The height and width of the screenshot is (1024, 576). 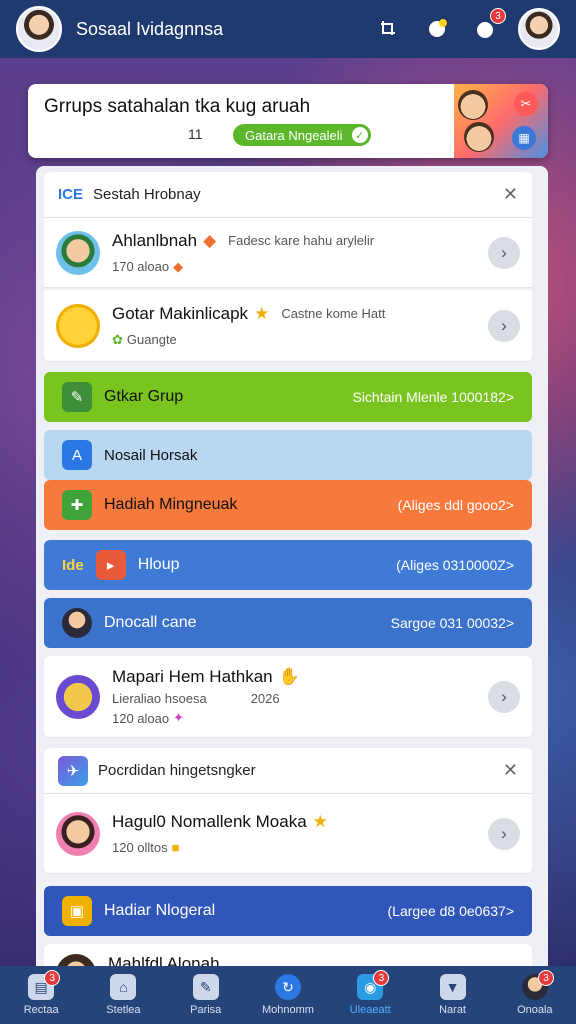 I want to click on profile-avatar, so click(x=539, y=29).